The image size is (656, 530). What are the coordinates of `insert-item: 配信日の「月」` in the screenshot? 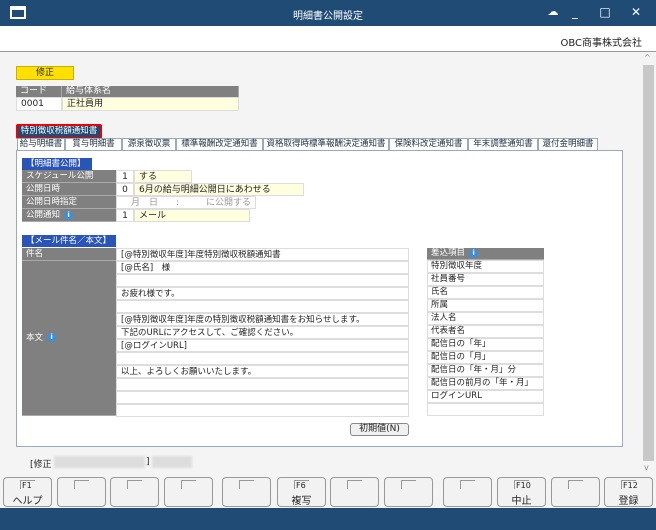 It's located at (485, 357).